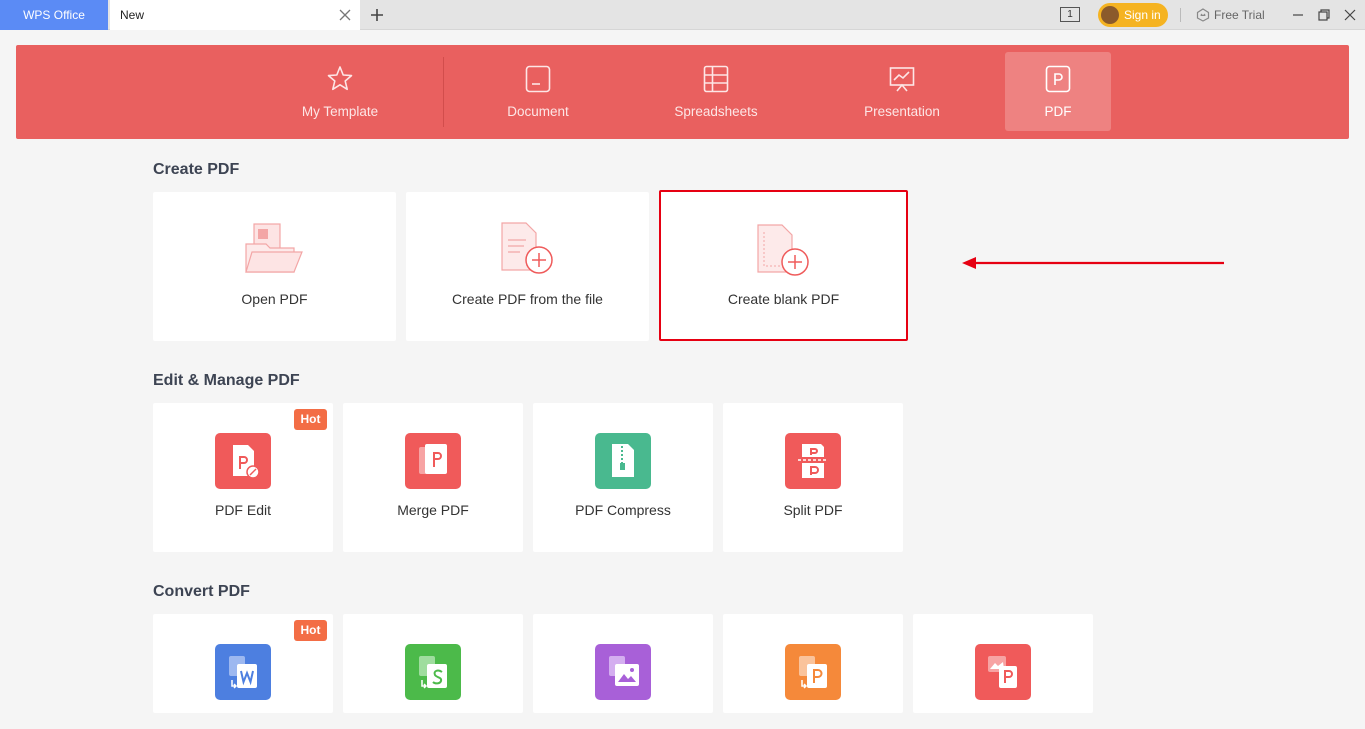 This screenshot has width=1365, height=729. Describe the element at coordinates (433, 510) in the screenshot. I see `card-label: Merge PDF` at that location.